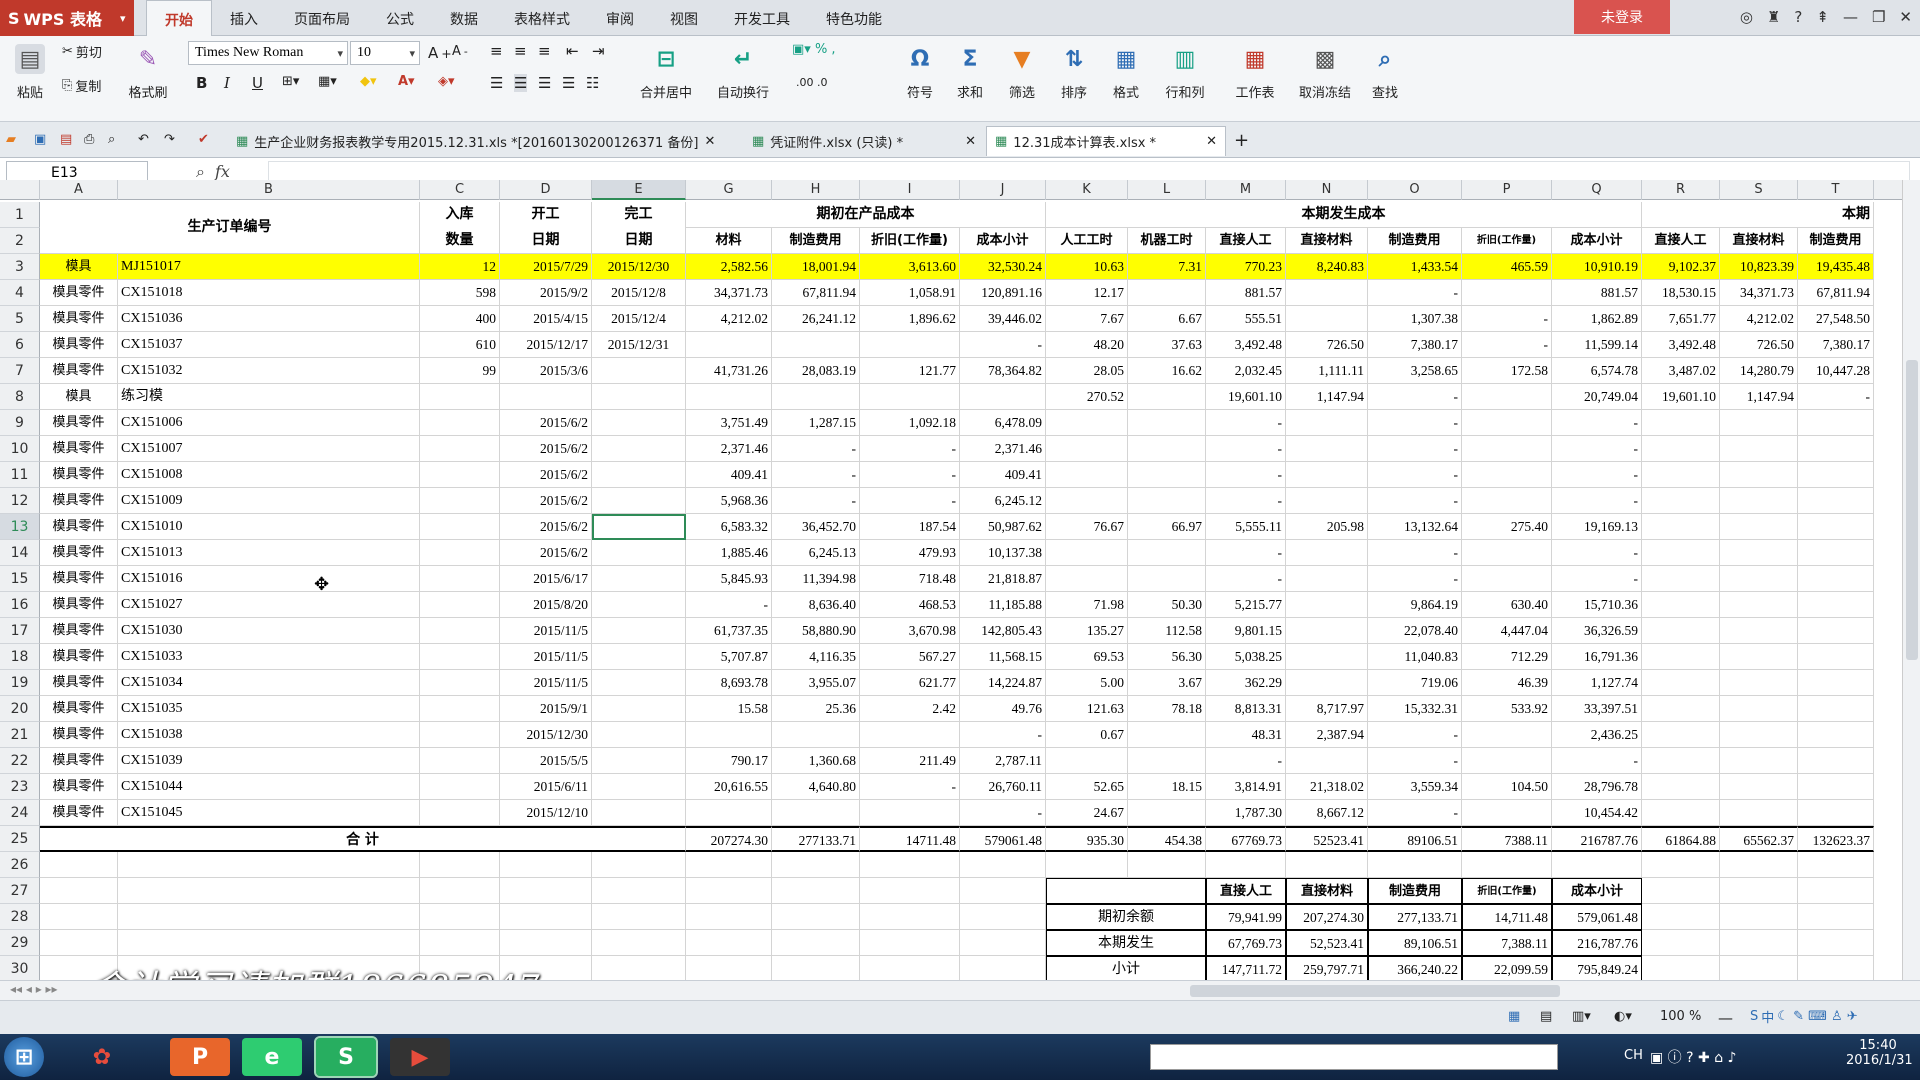 This screenshot has height=1080, width=1920. What do you see at coordinates (762, 18) in the screenshot?
I see `menu-tab: 开发工具` at bounding box center [762, 18].